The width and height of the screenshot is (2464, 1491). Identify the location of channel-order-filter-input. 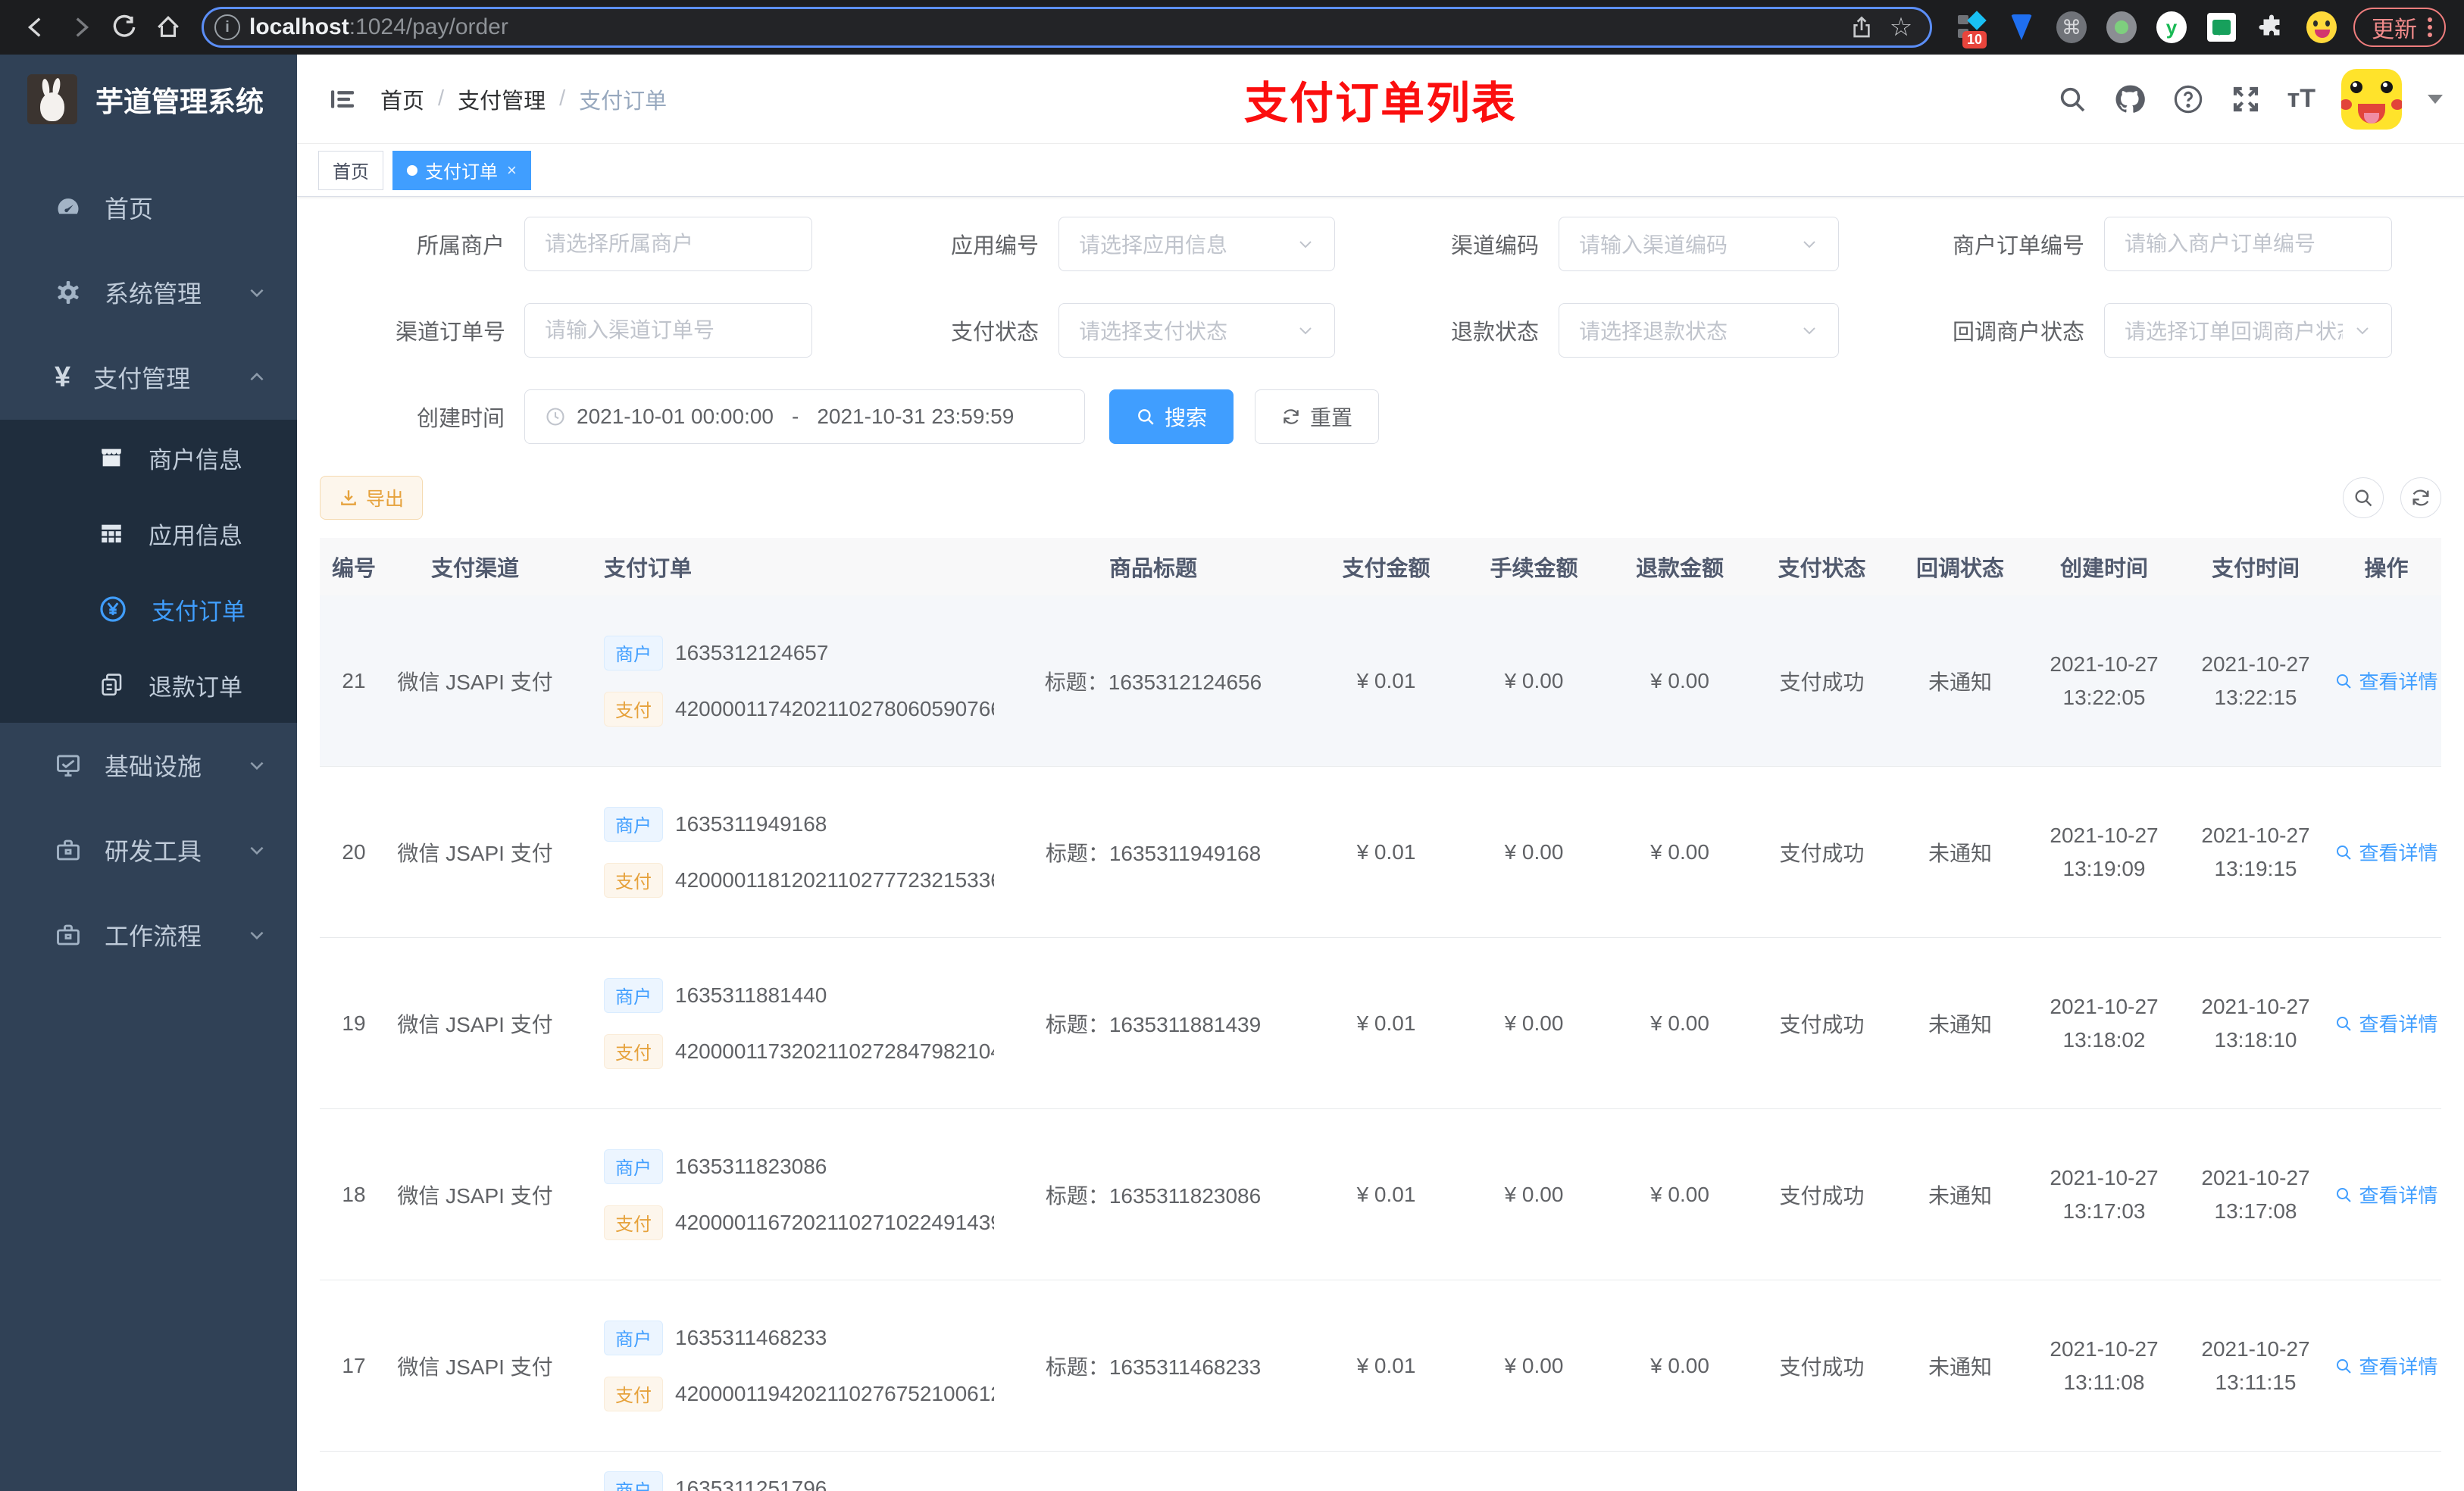
(668, 330).